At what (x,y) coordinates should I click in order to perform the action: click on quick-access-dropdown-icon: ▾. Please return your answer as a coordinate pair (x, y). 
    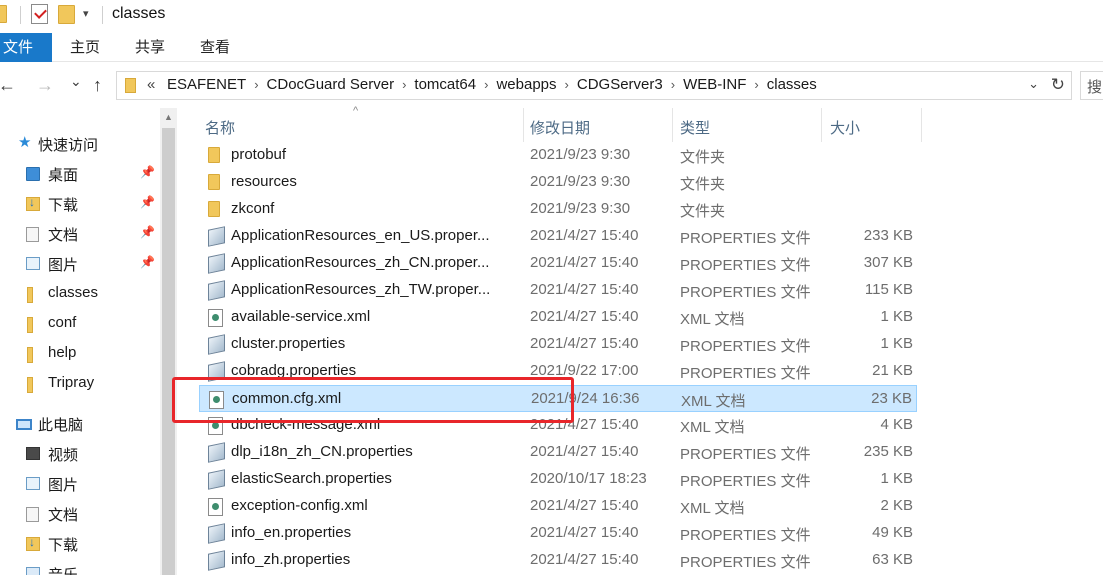
    Looking at the image, I should click on (86, 13).